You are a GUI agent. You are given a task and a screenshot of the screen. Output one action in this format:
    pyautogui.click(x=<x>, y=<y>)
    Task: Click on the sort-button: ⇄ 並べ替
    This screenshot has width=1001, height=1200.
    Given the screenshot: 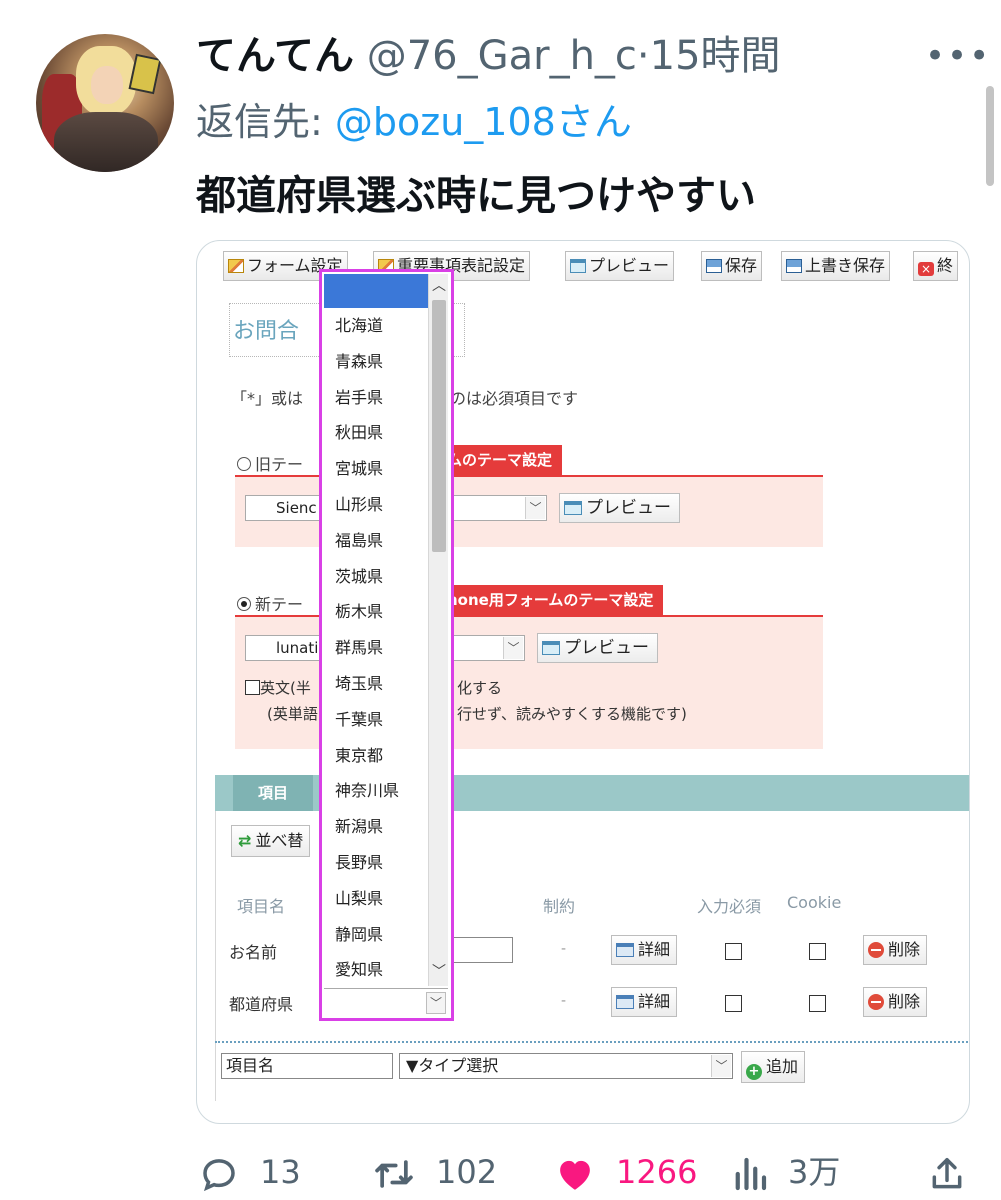 What is the action you would take?
    pyautogui.click(x=271, y=841)
    